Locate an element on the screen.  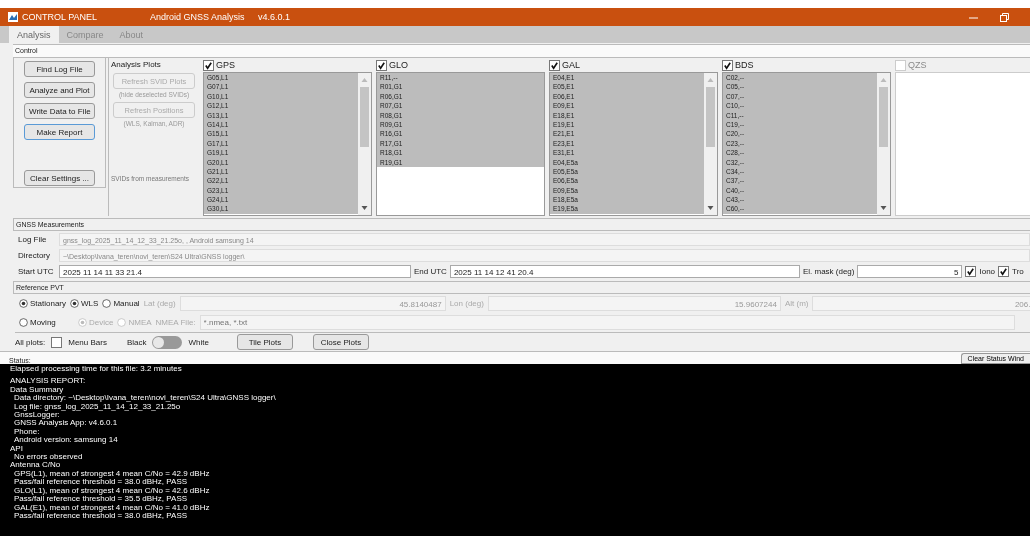
text-field: 2025 11 14 12 41 20.4 is located at coordinates (624, 271).